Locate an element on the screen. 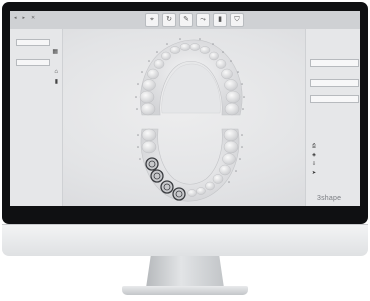  window-controls: ◂ ▸ ✕ is located at coordinates (24, 18).